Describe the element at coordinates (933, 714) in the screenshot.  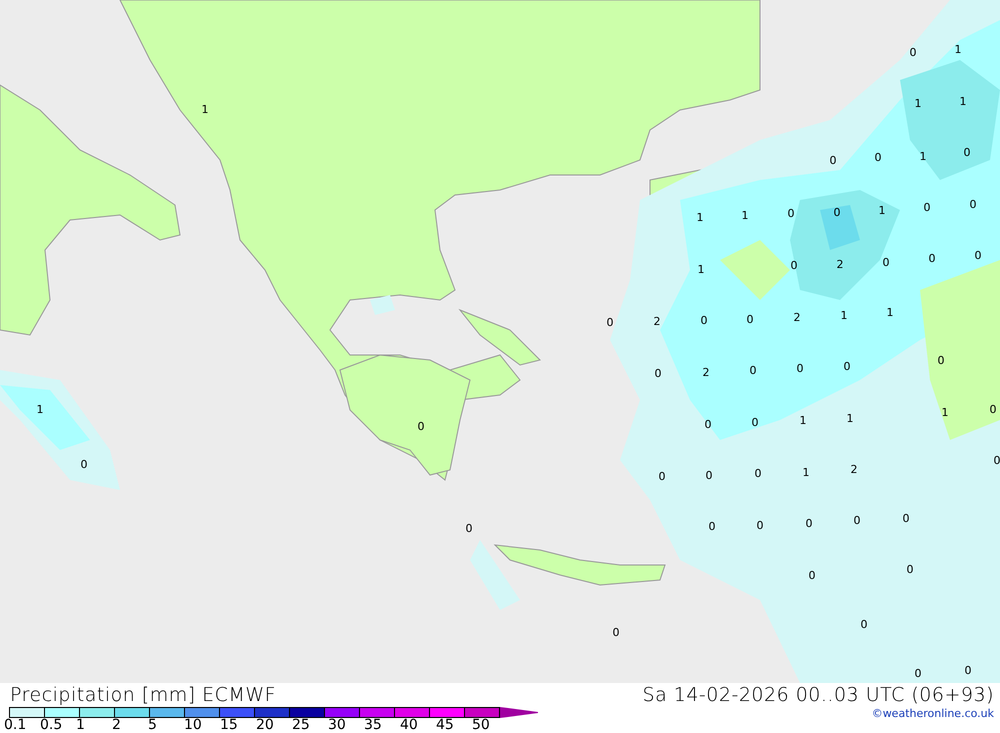
I see `credit-text: ©weatheronline.co.uk` at that location.